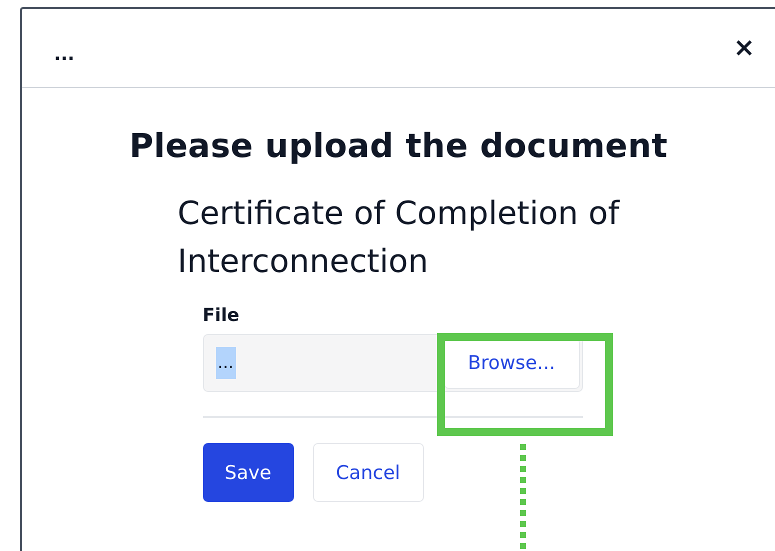  Describe the element at coordinates (399, 237) in the screenshot. I see `document-name: Certificate of Completion of Interconnection` at that location.